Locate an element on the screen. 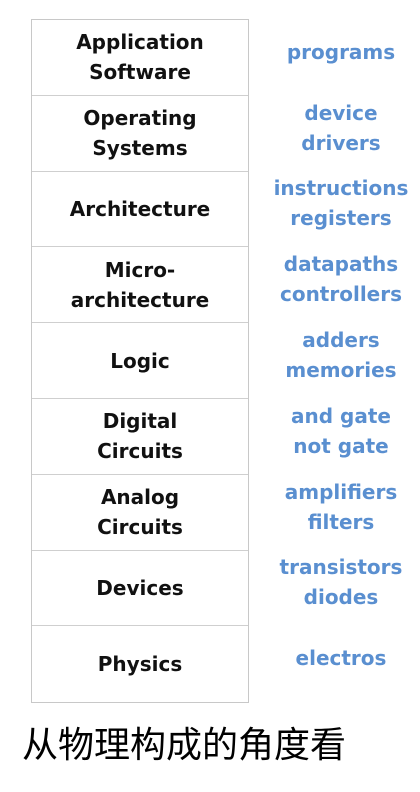 Image resolution: width=420 pixels, height=792 pixels. layer-label: Physics is located at coordinates (140, 664).